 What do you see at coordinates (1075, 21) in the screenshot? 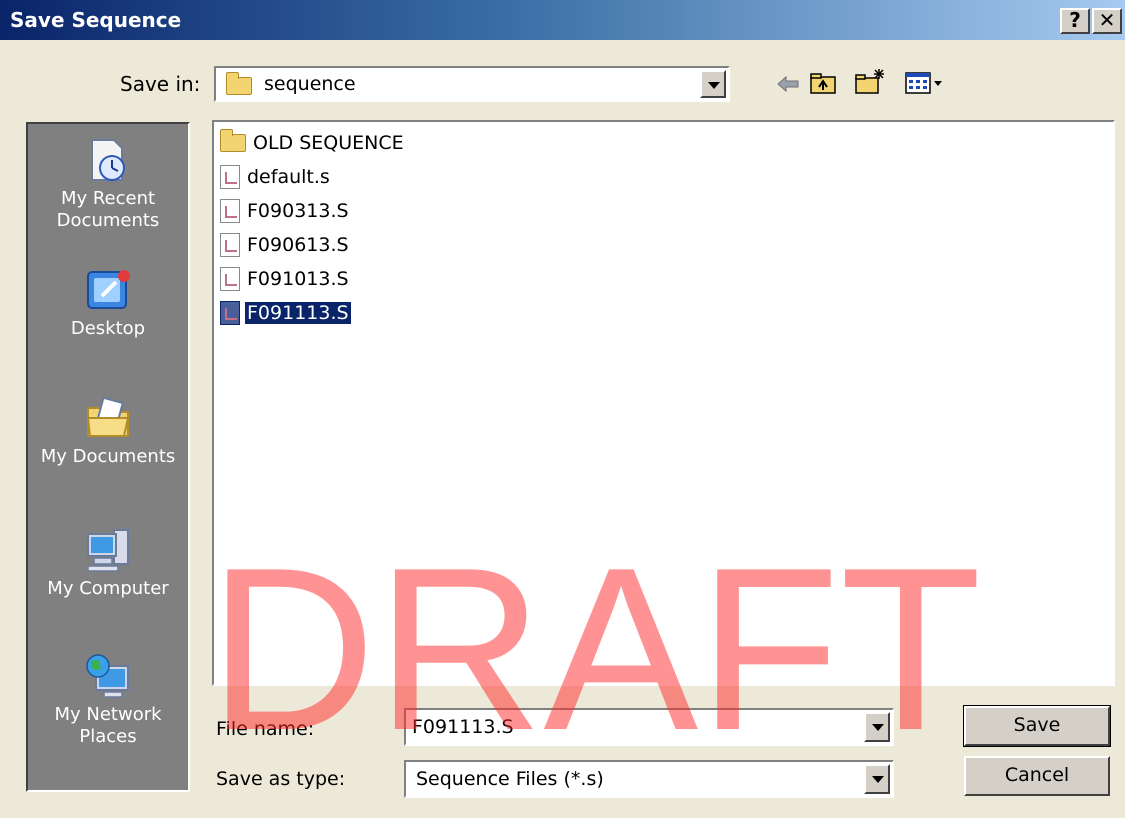
I see `help-button: ?` at bounding box center [1075, 21].